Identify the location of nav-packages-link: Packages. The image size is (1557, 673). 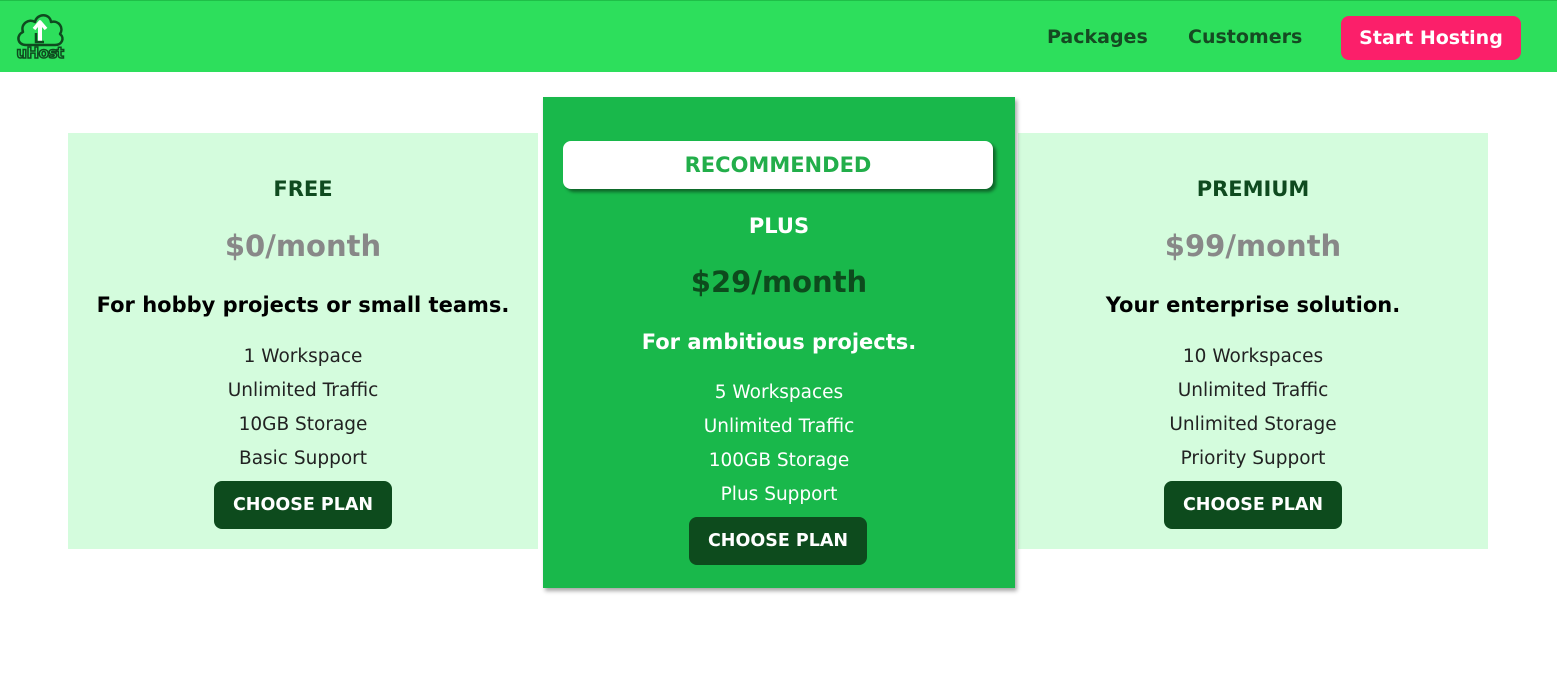
(1097, 37).